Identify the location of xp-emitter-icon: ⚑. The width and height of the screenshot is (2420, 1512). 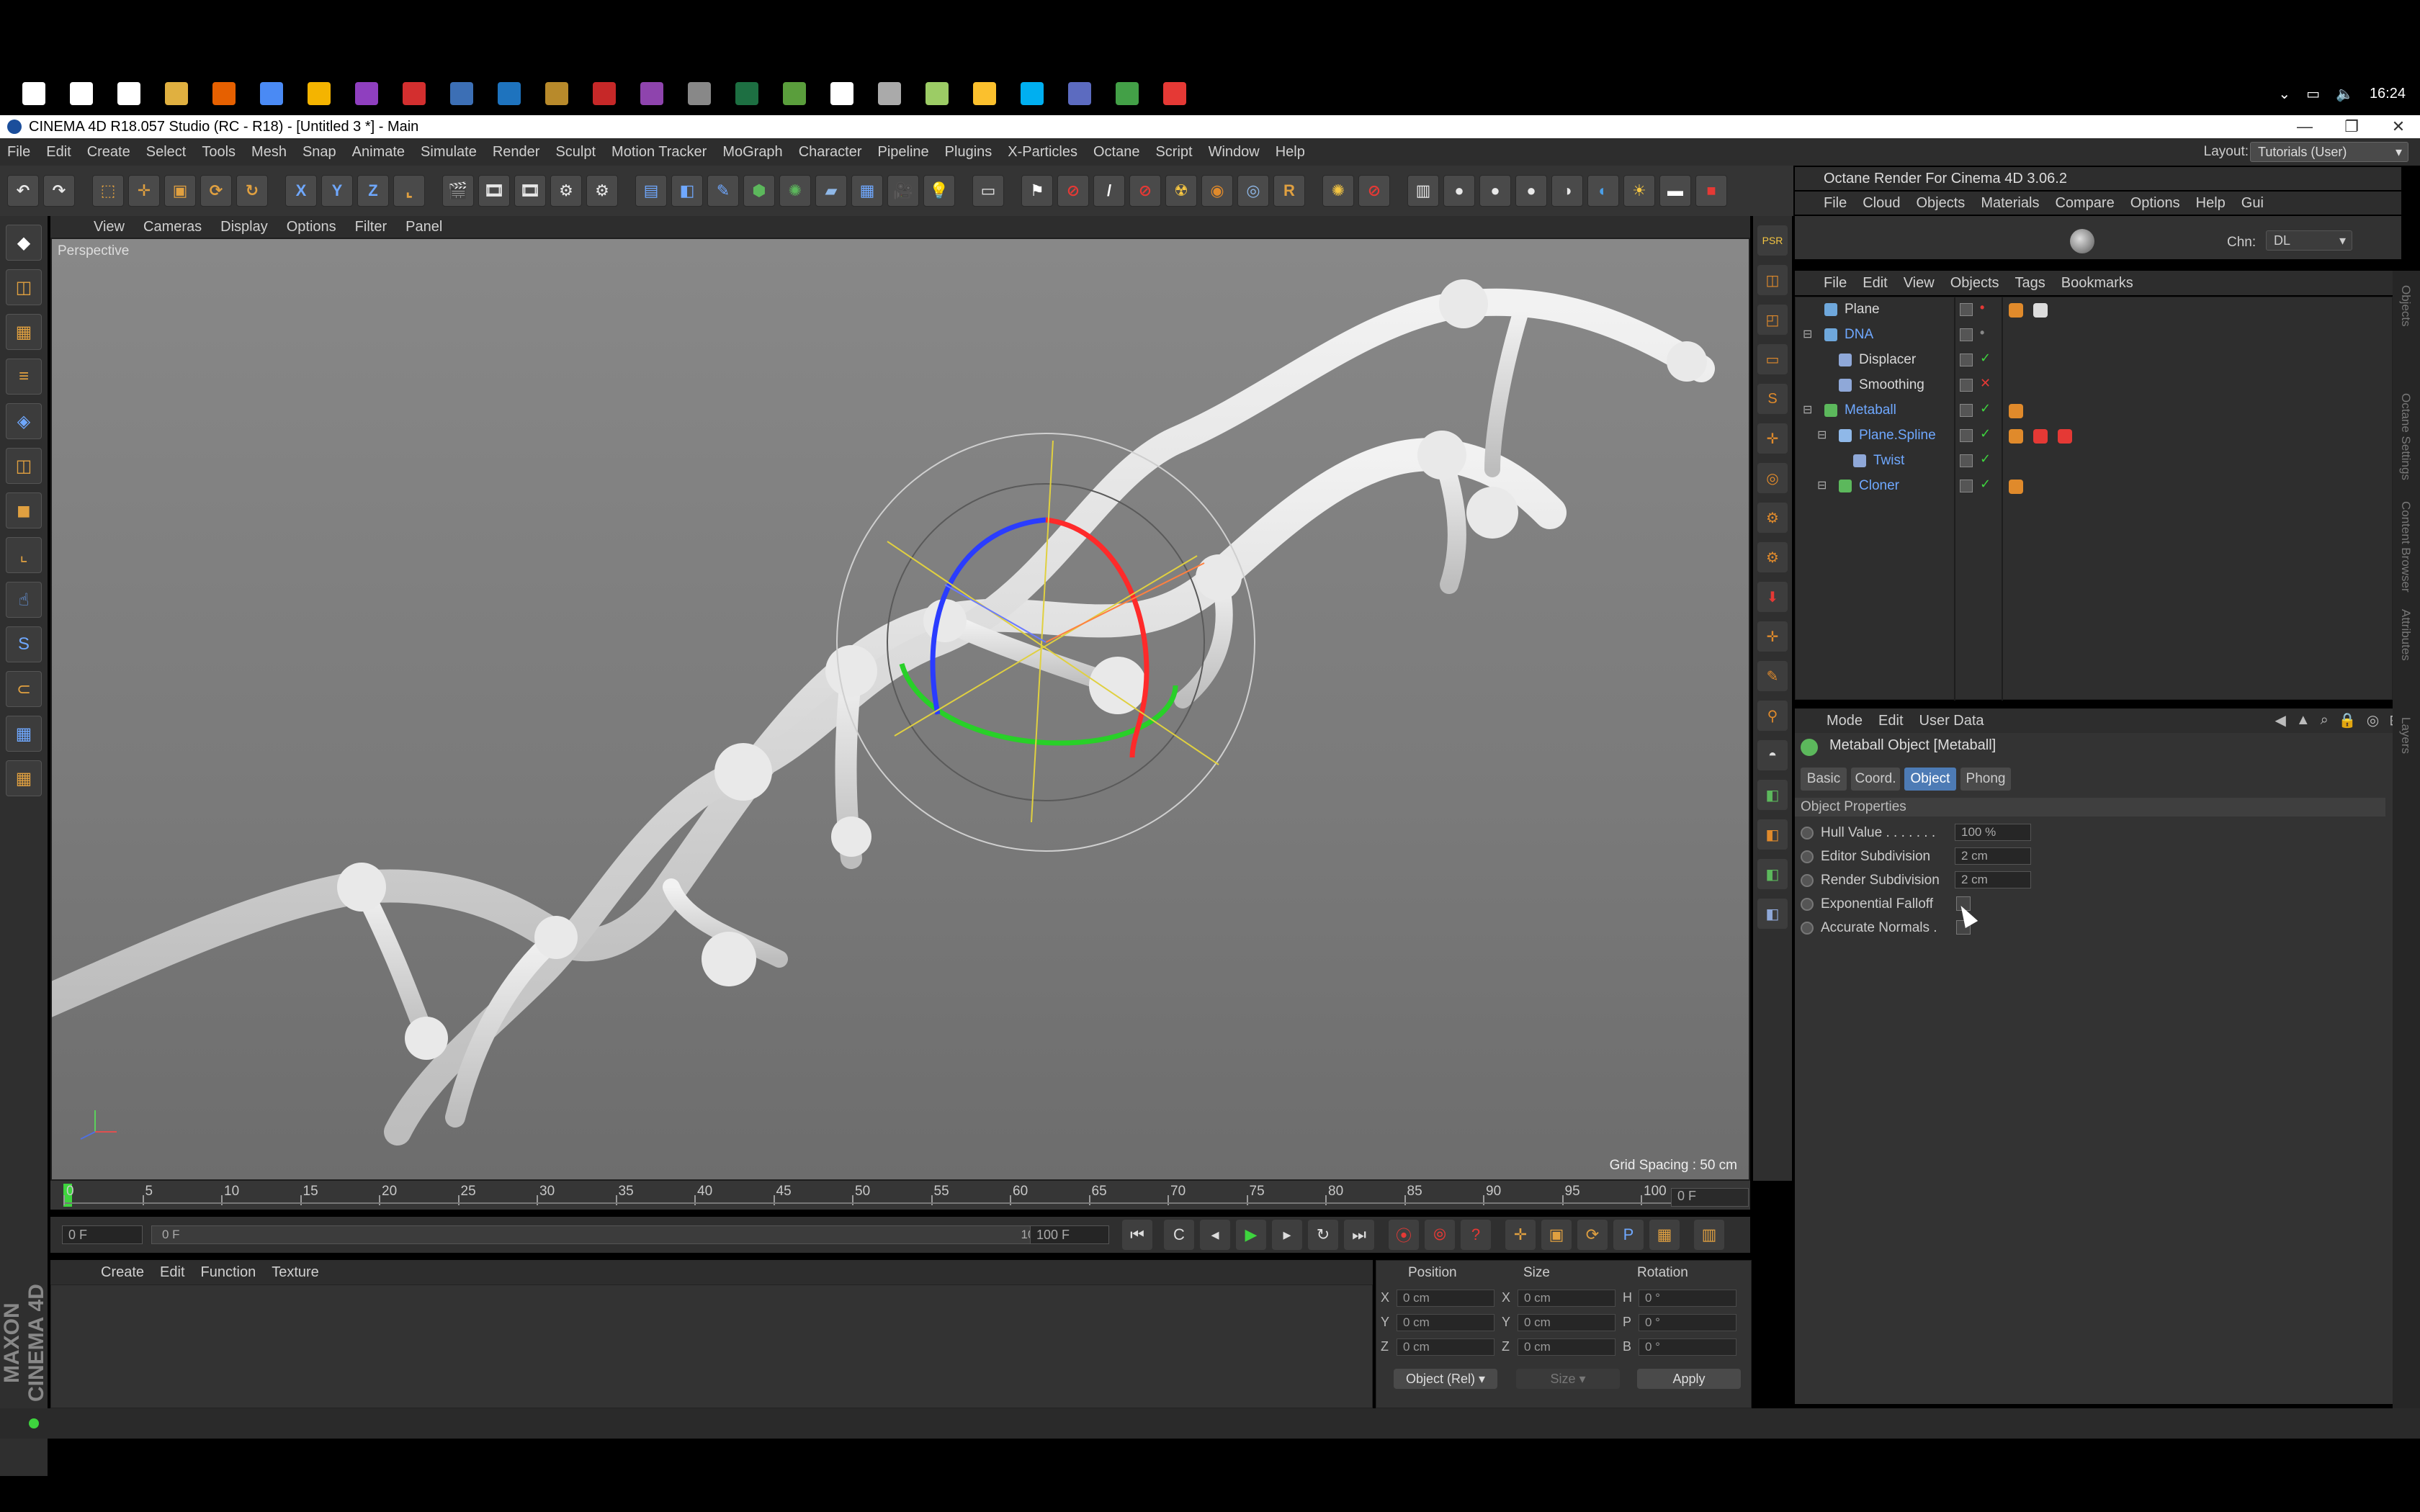
(1037, 191).